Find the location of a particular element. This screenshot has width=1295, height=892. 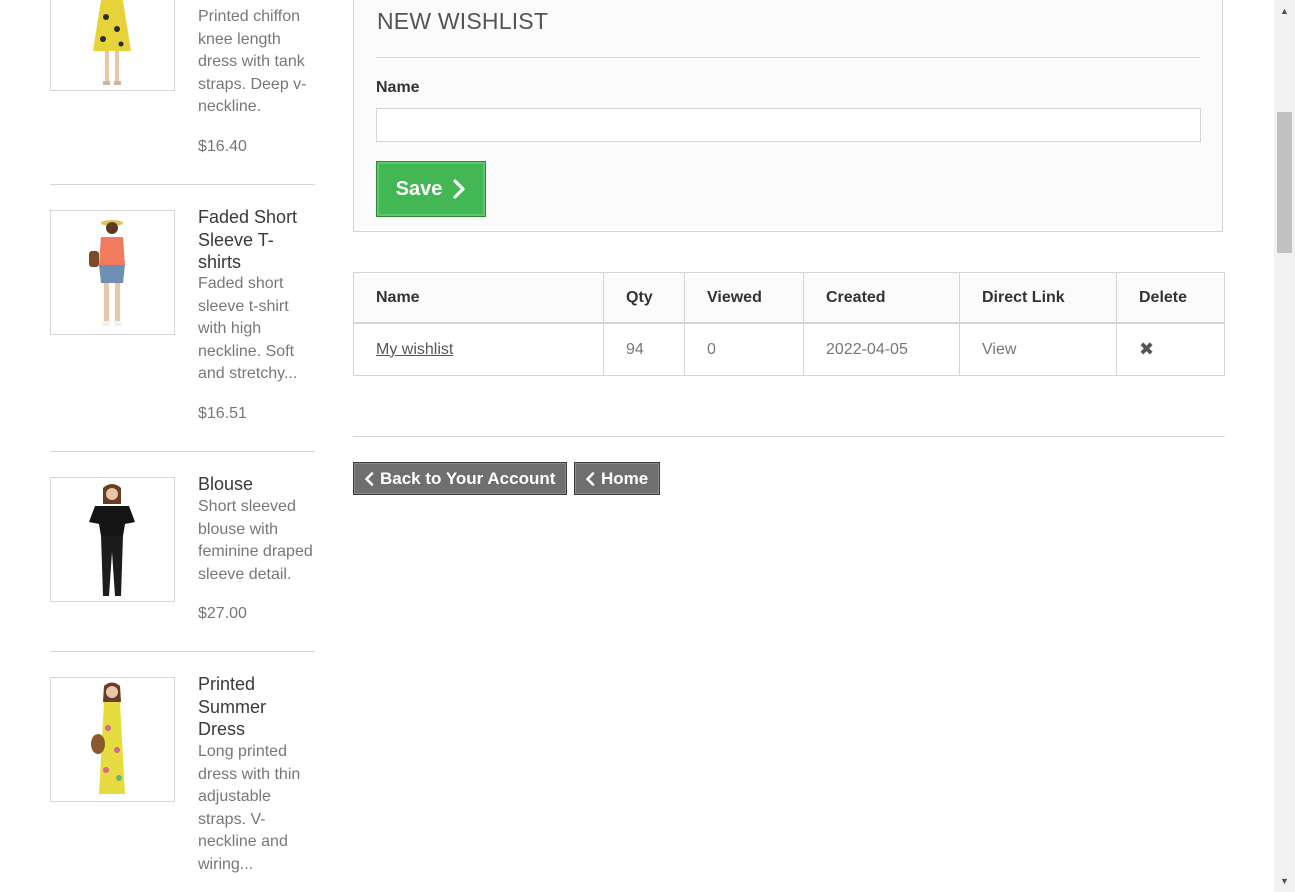

table-row: My wishlist 94 0 2022-04-05 View ✖ is located at coordinates (789, 349).